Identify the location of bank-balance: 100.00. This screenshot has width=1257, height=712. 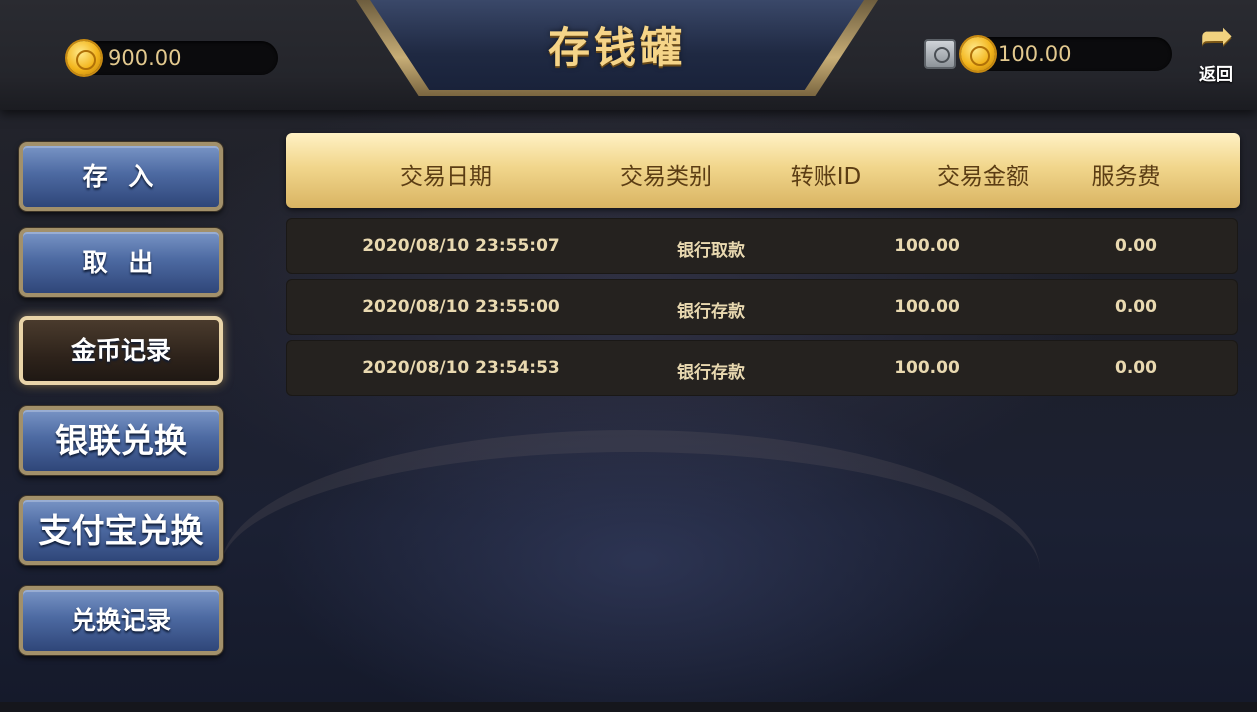
(1035, 54).